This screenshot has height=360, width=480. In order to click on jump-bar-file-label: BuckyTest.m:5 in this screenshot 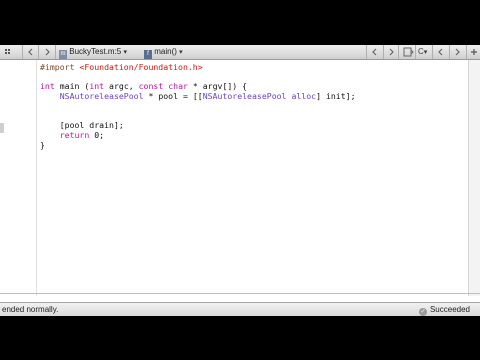, I will do `click(95, 51)`.